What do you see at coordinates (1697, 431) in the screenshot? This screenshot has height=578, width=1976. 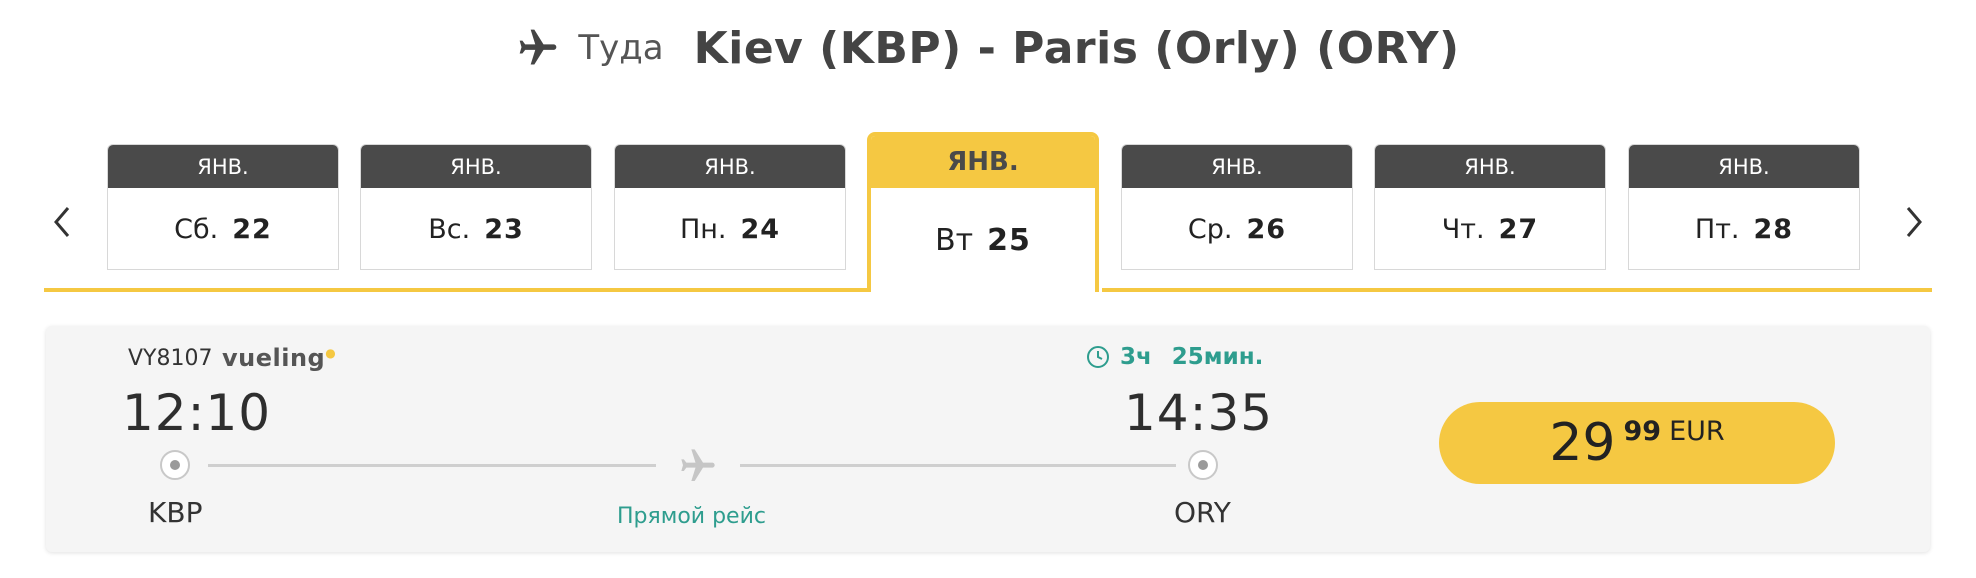 I see `price-currency: EUR` at bounding box center [1697, 431].